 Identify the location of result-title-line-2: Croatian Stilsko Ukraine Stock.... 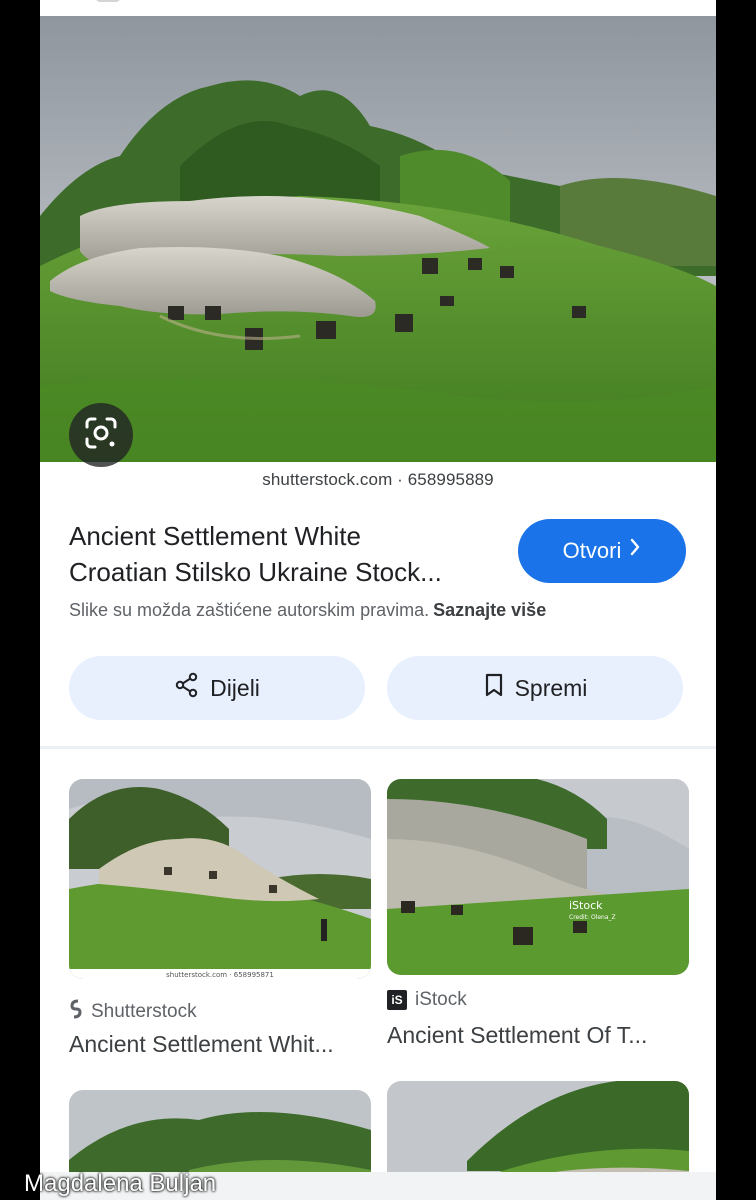
(255, 572).